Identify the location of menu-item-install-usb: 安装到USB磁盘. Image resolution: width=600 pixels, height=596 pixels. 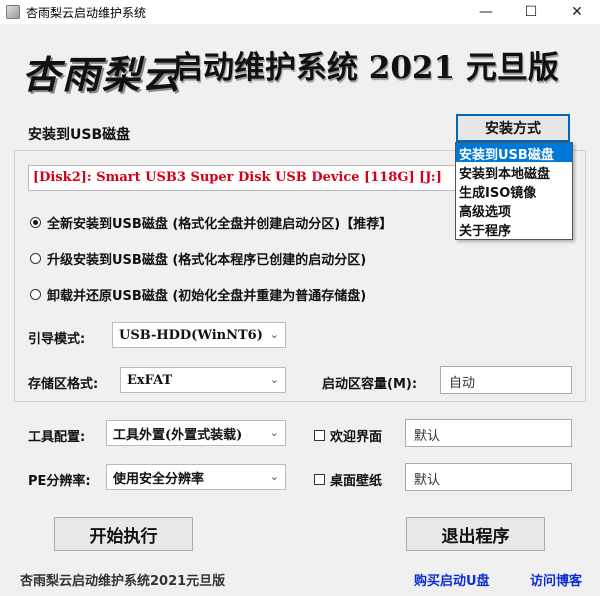
(514, 153).